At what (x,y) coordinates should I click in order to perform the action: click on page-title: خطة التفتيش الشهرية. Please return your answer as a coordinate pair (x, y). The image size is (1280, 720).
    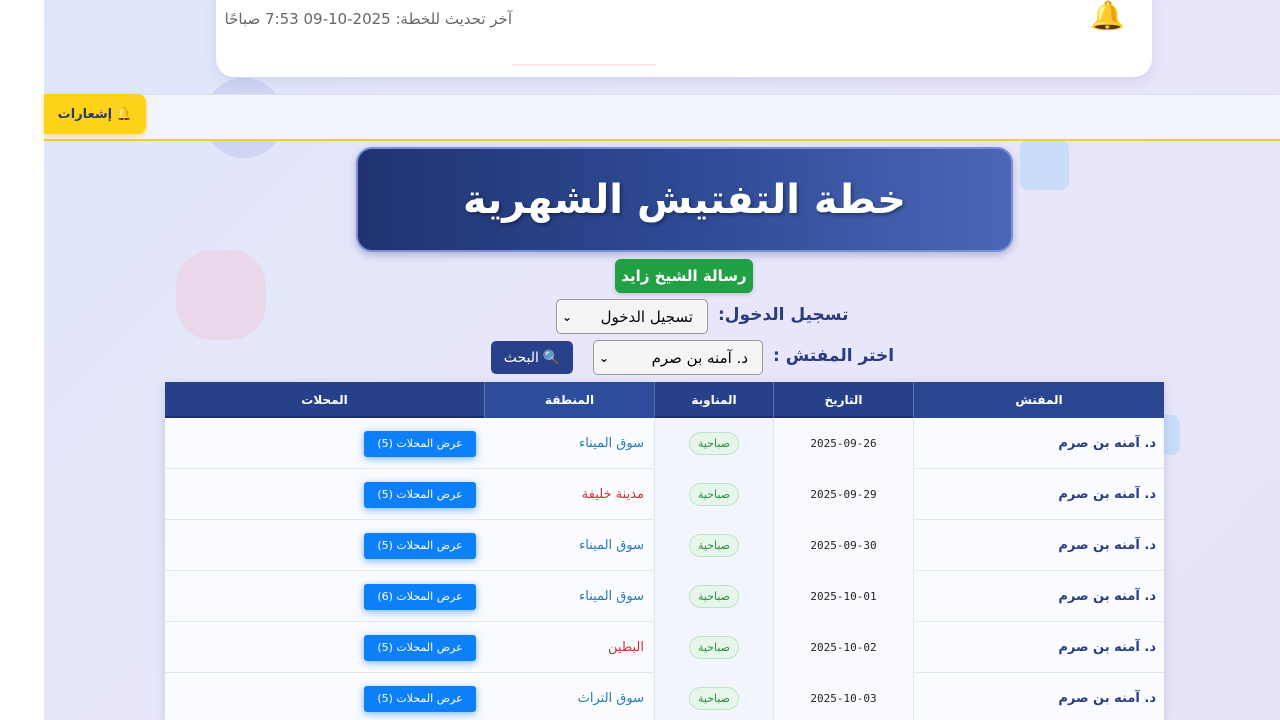
    Looking at the image, I should click on (684, 199).